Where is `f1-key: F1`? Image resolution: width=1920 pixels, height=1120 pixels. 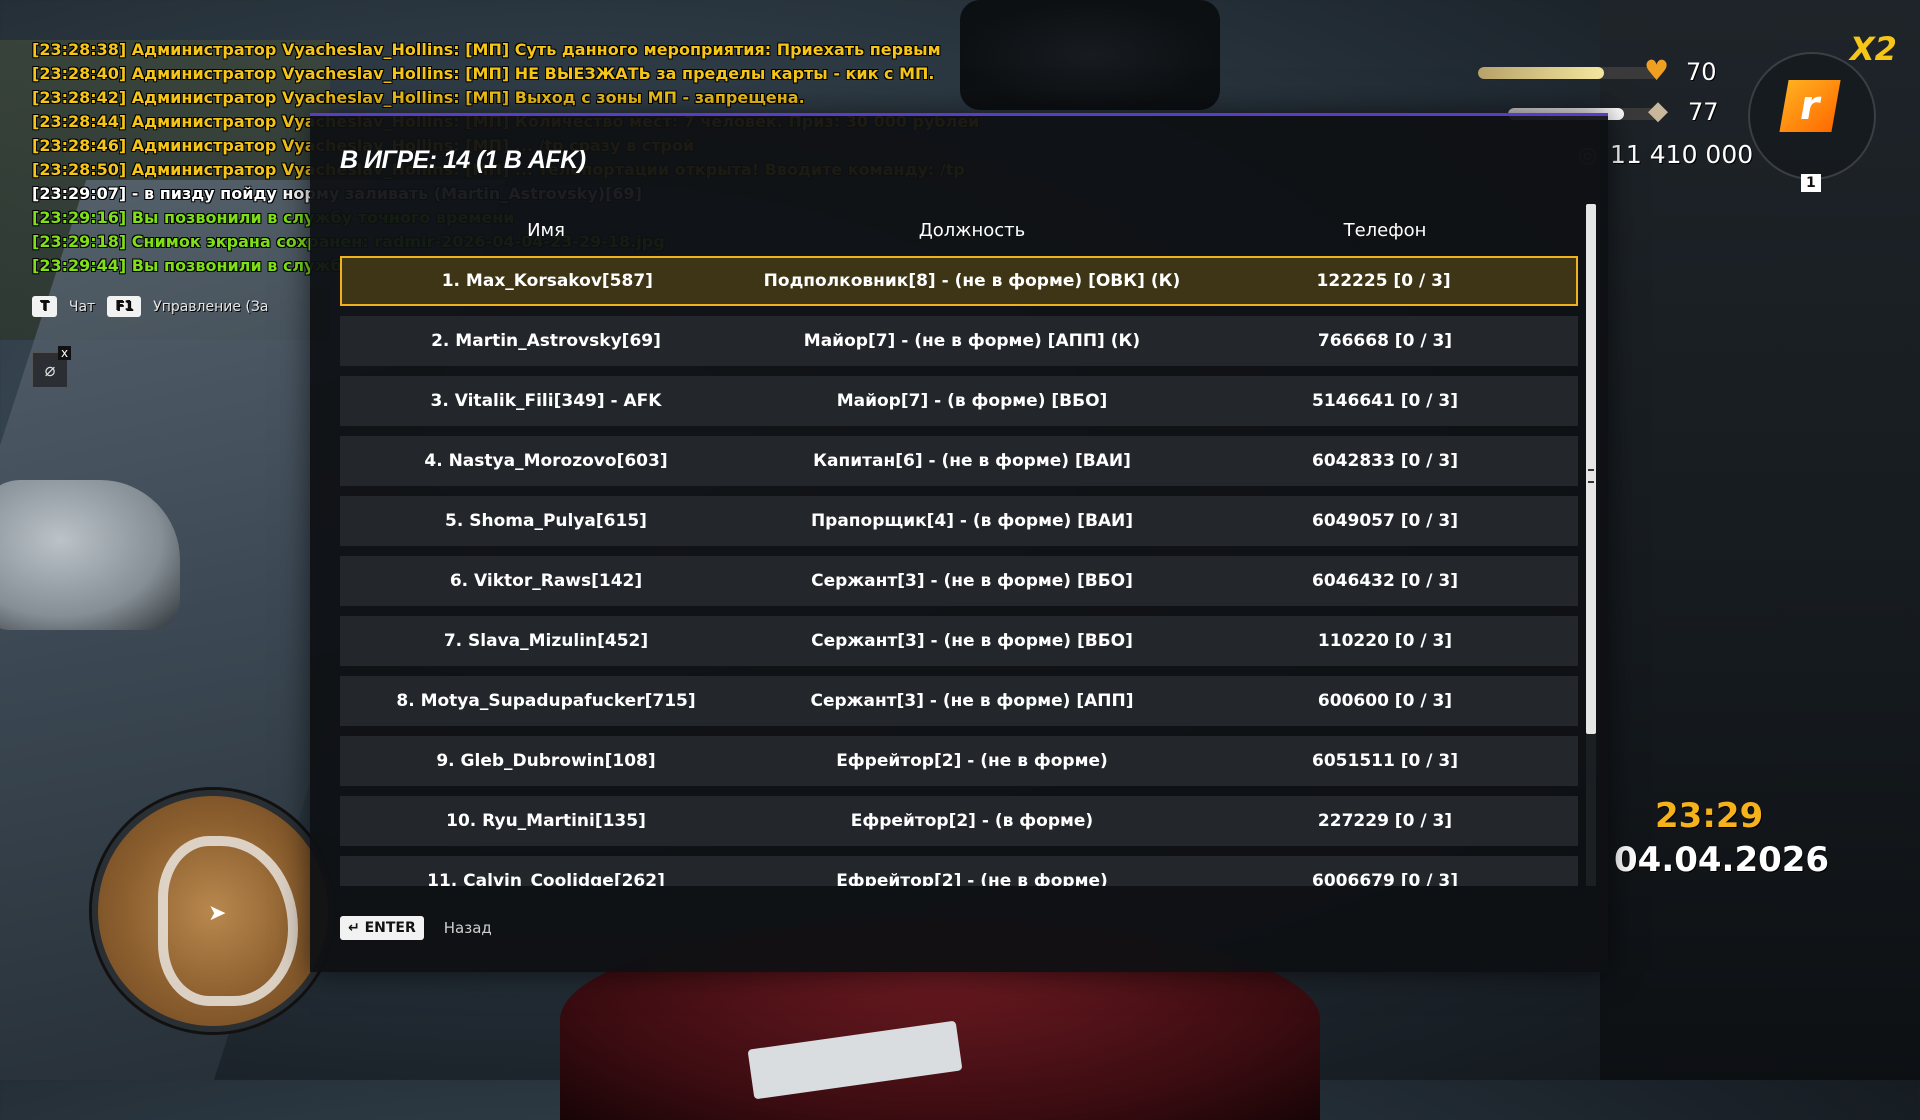
f1-key: F1 is located at coordinates (124, 306).